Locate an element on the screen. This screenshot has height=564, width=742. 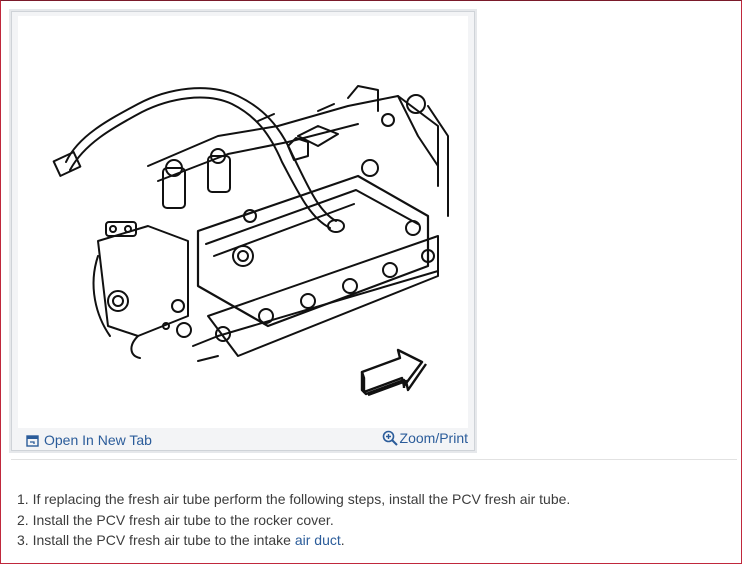
open-in-new-tab-link: Open In New Tab is located at coordinates (89, 440).